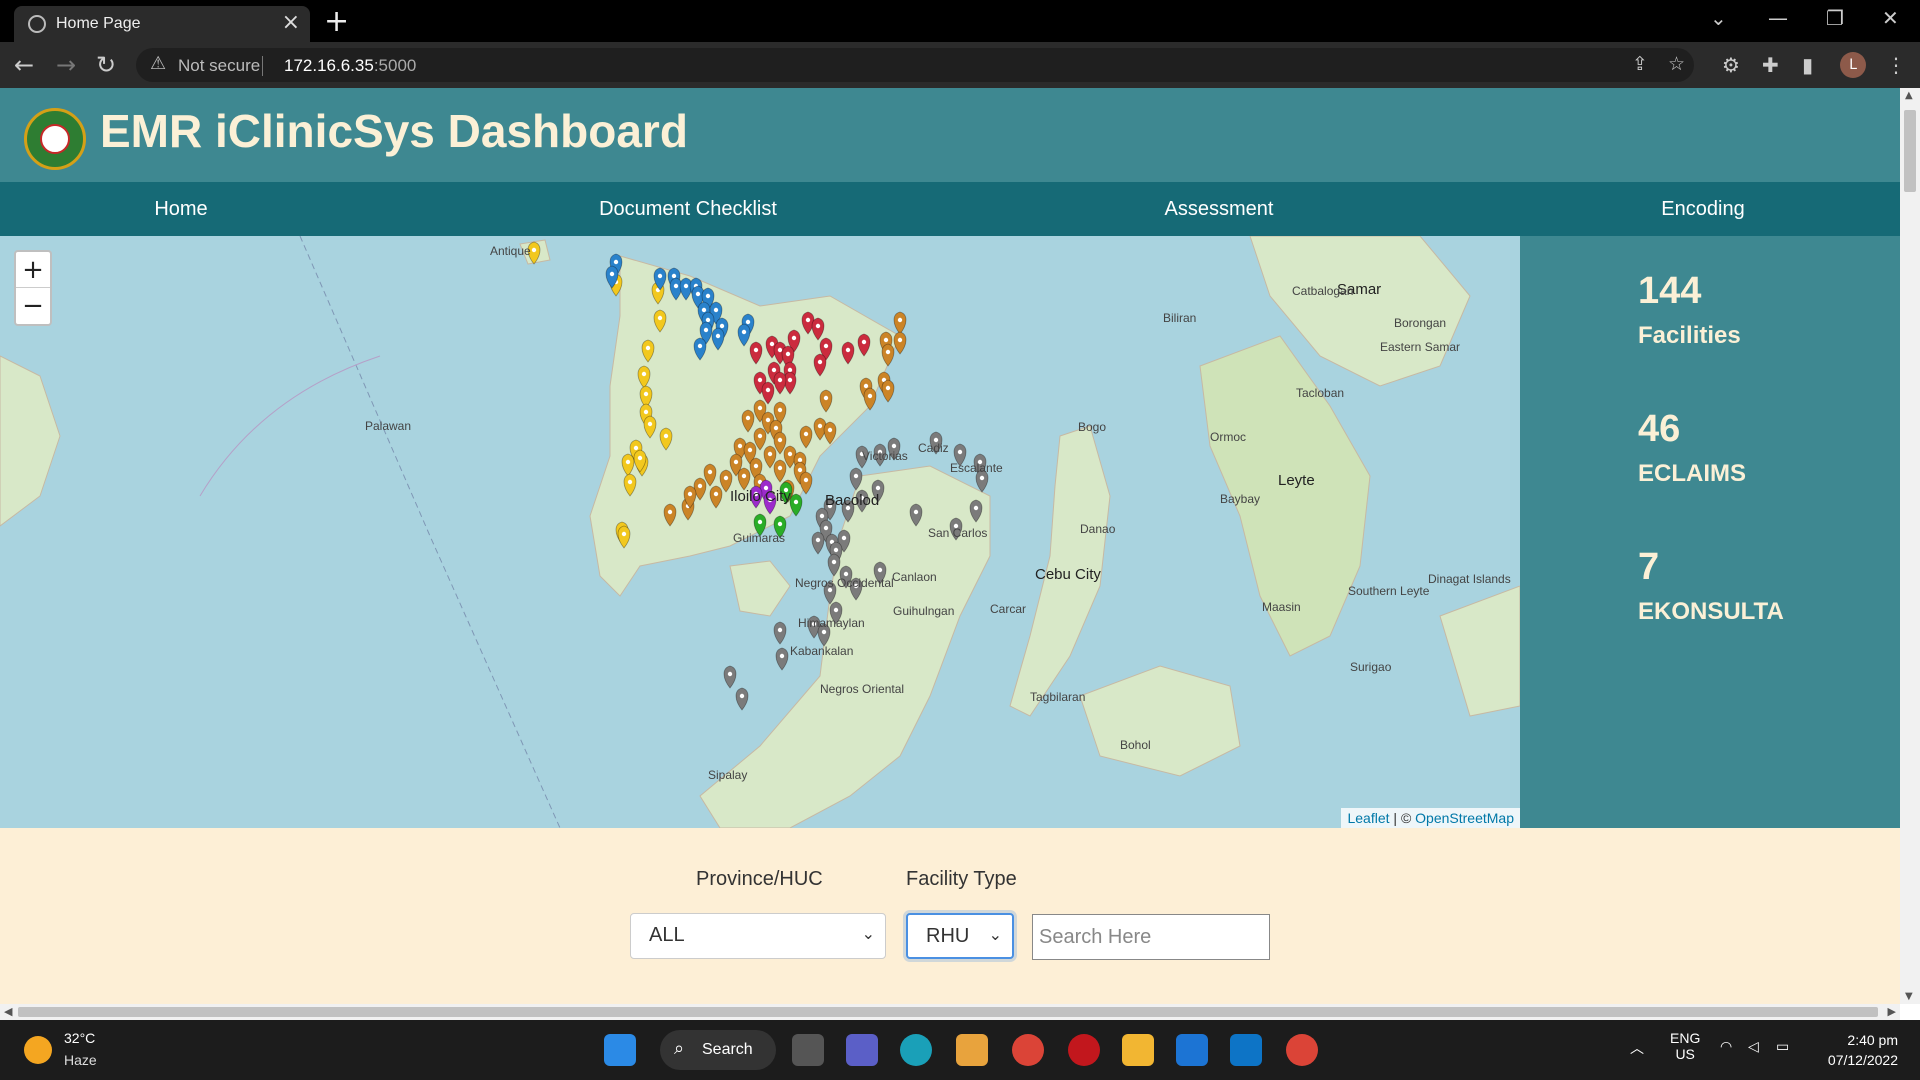 The width and height of the screenshot is (1920, 1080). I want to click on nav-document-checklist: Document Checklist, so click(688, 209).